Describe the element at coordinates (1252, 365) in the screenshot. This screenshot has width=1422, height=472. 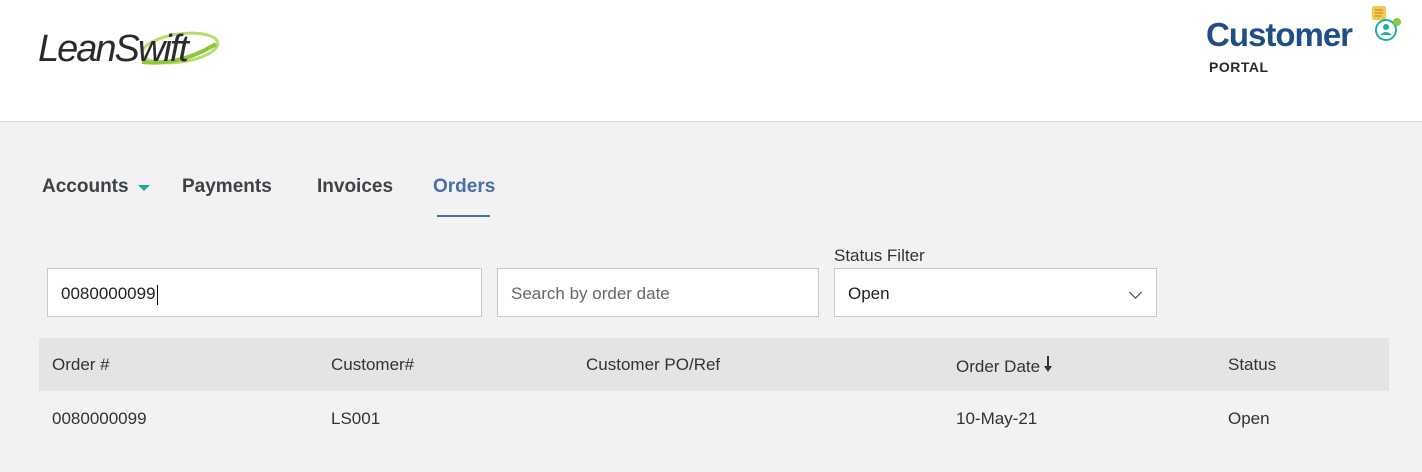
I see `col-status: Status` at that location.